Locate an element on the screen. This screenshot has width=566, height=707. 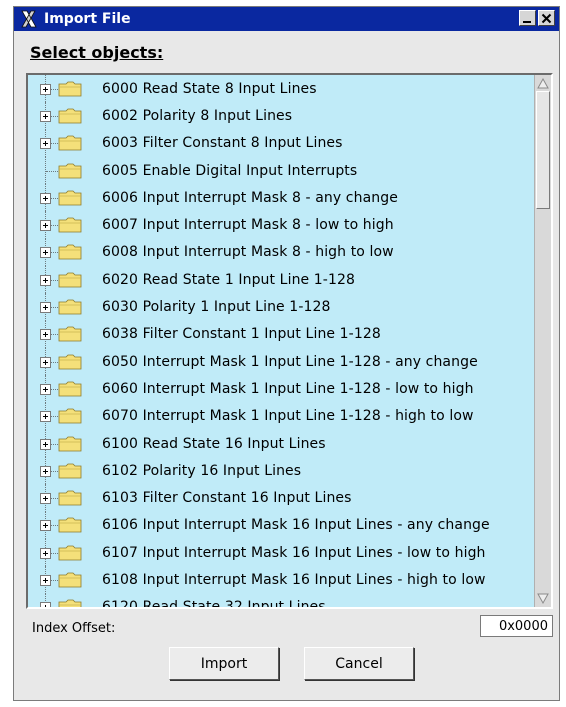
tree-row: 6002 Polarity 8 Input Lines is located at coordinates (280, 116).